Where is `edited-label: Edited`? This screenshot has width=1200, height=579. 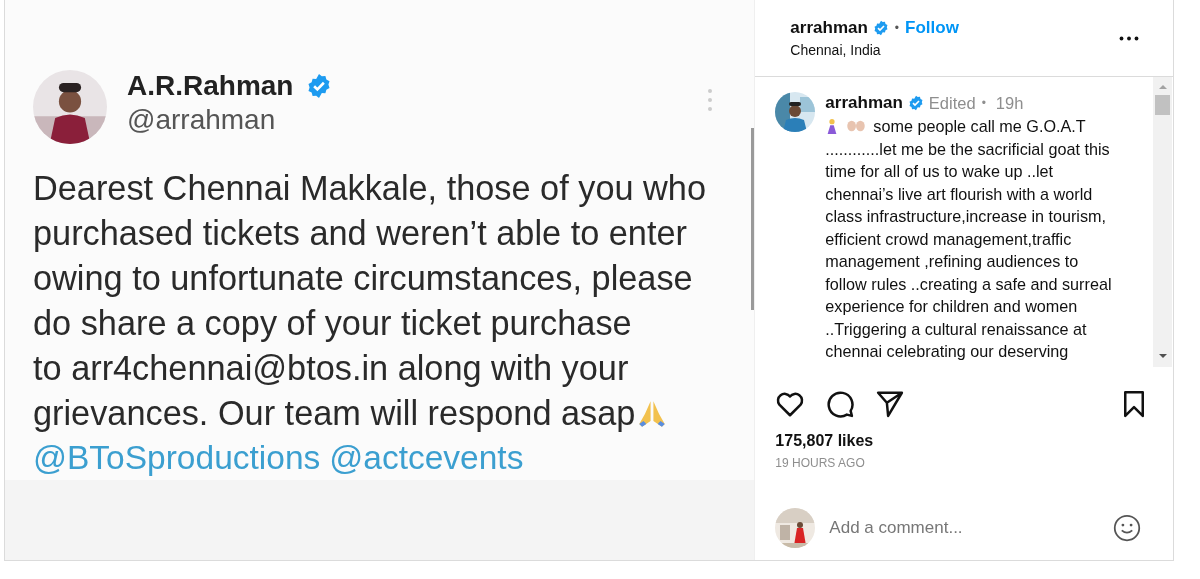
edited-label: Edited is located at coordinates (952, 103).